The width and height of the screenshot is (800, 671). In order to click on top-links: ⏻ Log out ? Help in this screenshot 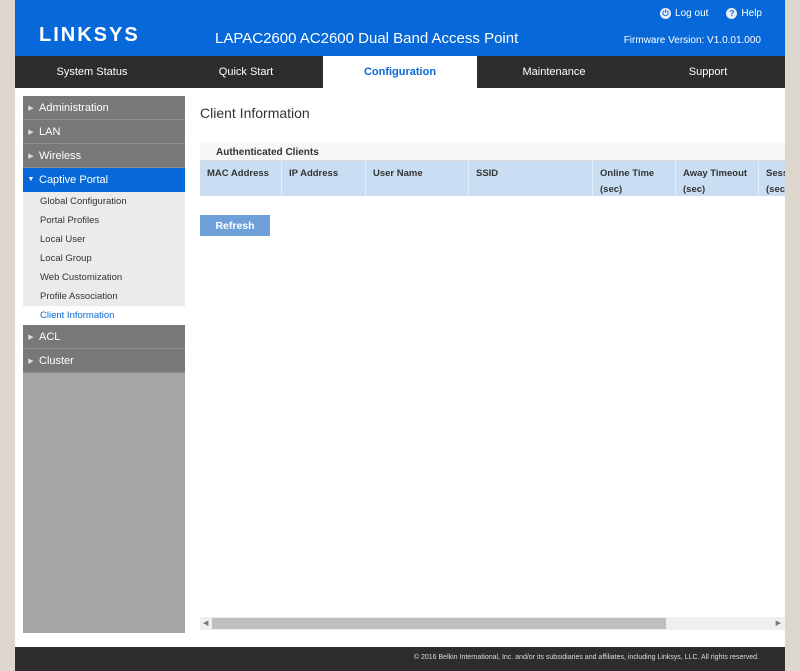, I will do `click(711, 13)`.